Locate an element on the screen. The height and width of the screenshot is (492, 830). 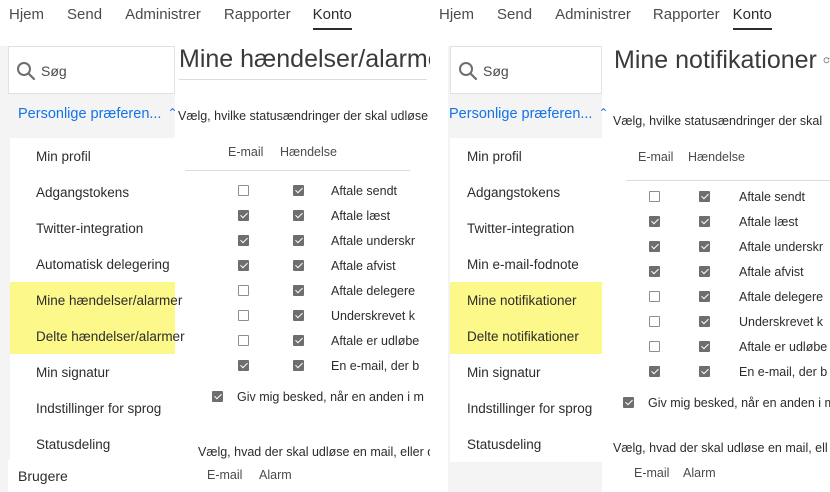
event-label: En e-mail, der b is located at coordinates (783, 371).